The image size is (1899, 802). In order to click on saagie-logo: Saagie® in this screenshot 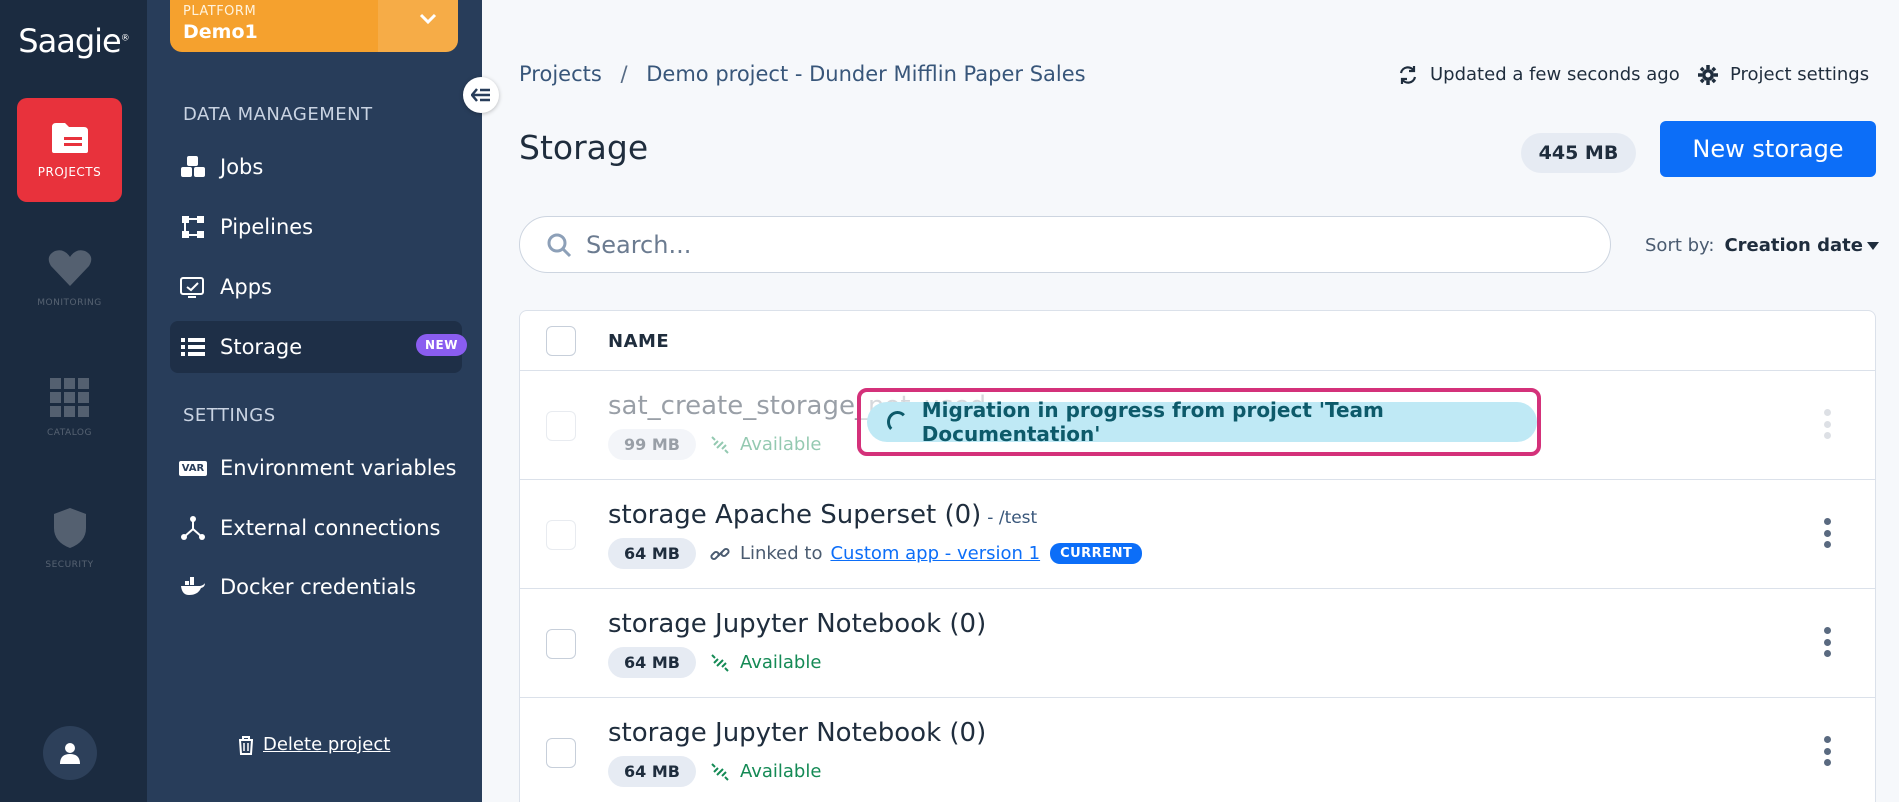, I will do `click(73, 41)`.